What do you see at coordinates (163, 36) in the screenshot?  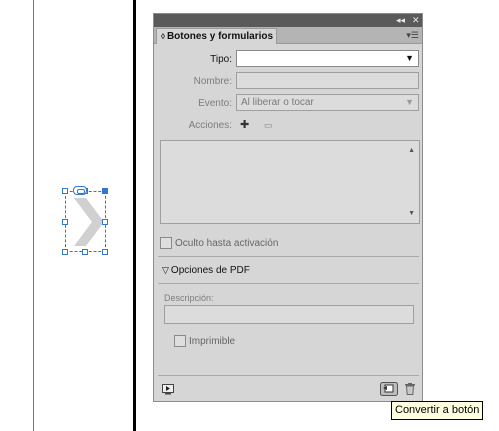 I see `up-down-arrows-icon: ◊` at bounding box center [163, 36].